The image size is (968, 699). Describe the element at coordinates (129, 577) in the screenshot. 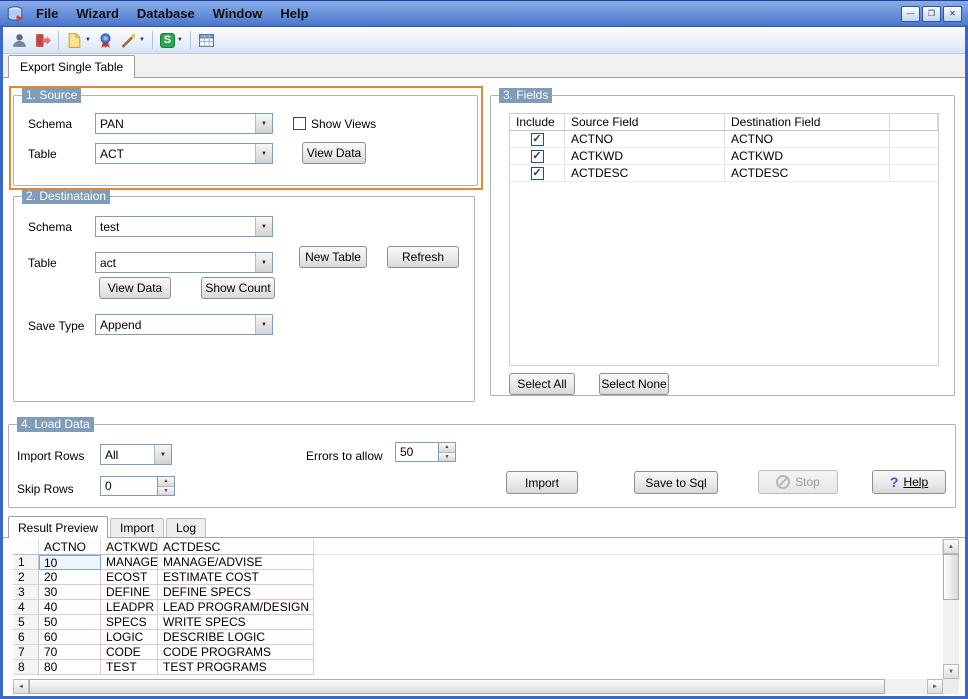

I see `grid-cell: ECOST` at that location.